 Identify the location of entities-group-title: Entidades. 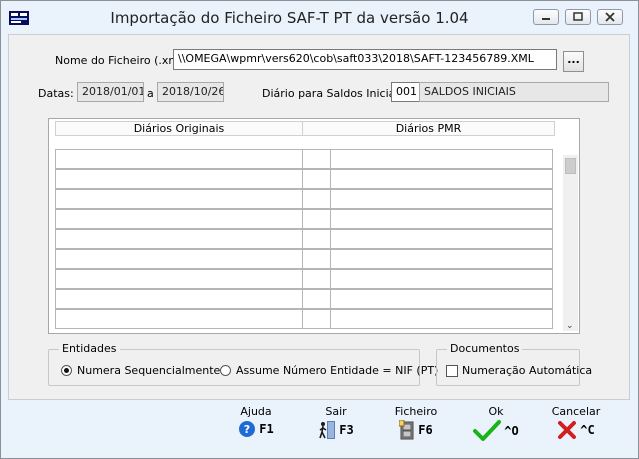
(89, 348).